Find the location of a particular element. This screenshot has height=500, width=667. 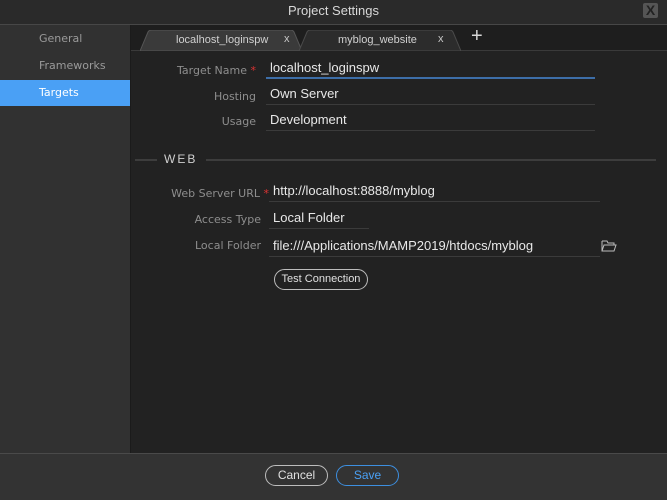

usage-select: Development is located at coordinates (430, 121).